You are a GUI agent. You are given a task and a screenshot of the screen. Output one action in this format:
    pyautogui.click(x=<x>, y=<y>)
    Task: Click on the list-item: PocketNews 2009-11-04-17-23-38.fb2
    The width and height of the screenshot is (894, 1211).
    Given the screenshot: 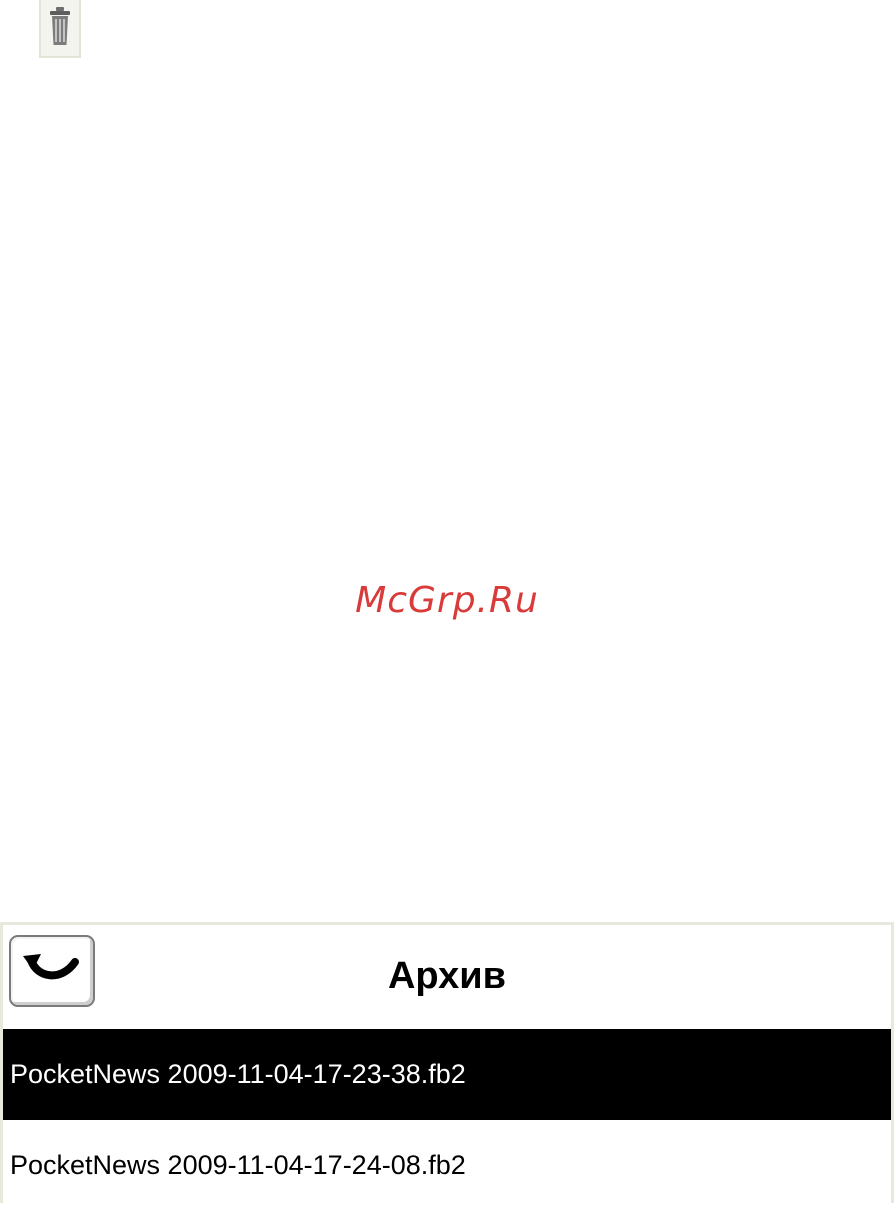 What is the action you would take?
    pyautogui.click(x=447, y=1074)
    